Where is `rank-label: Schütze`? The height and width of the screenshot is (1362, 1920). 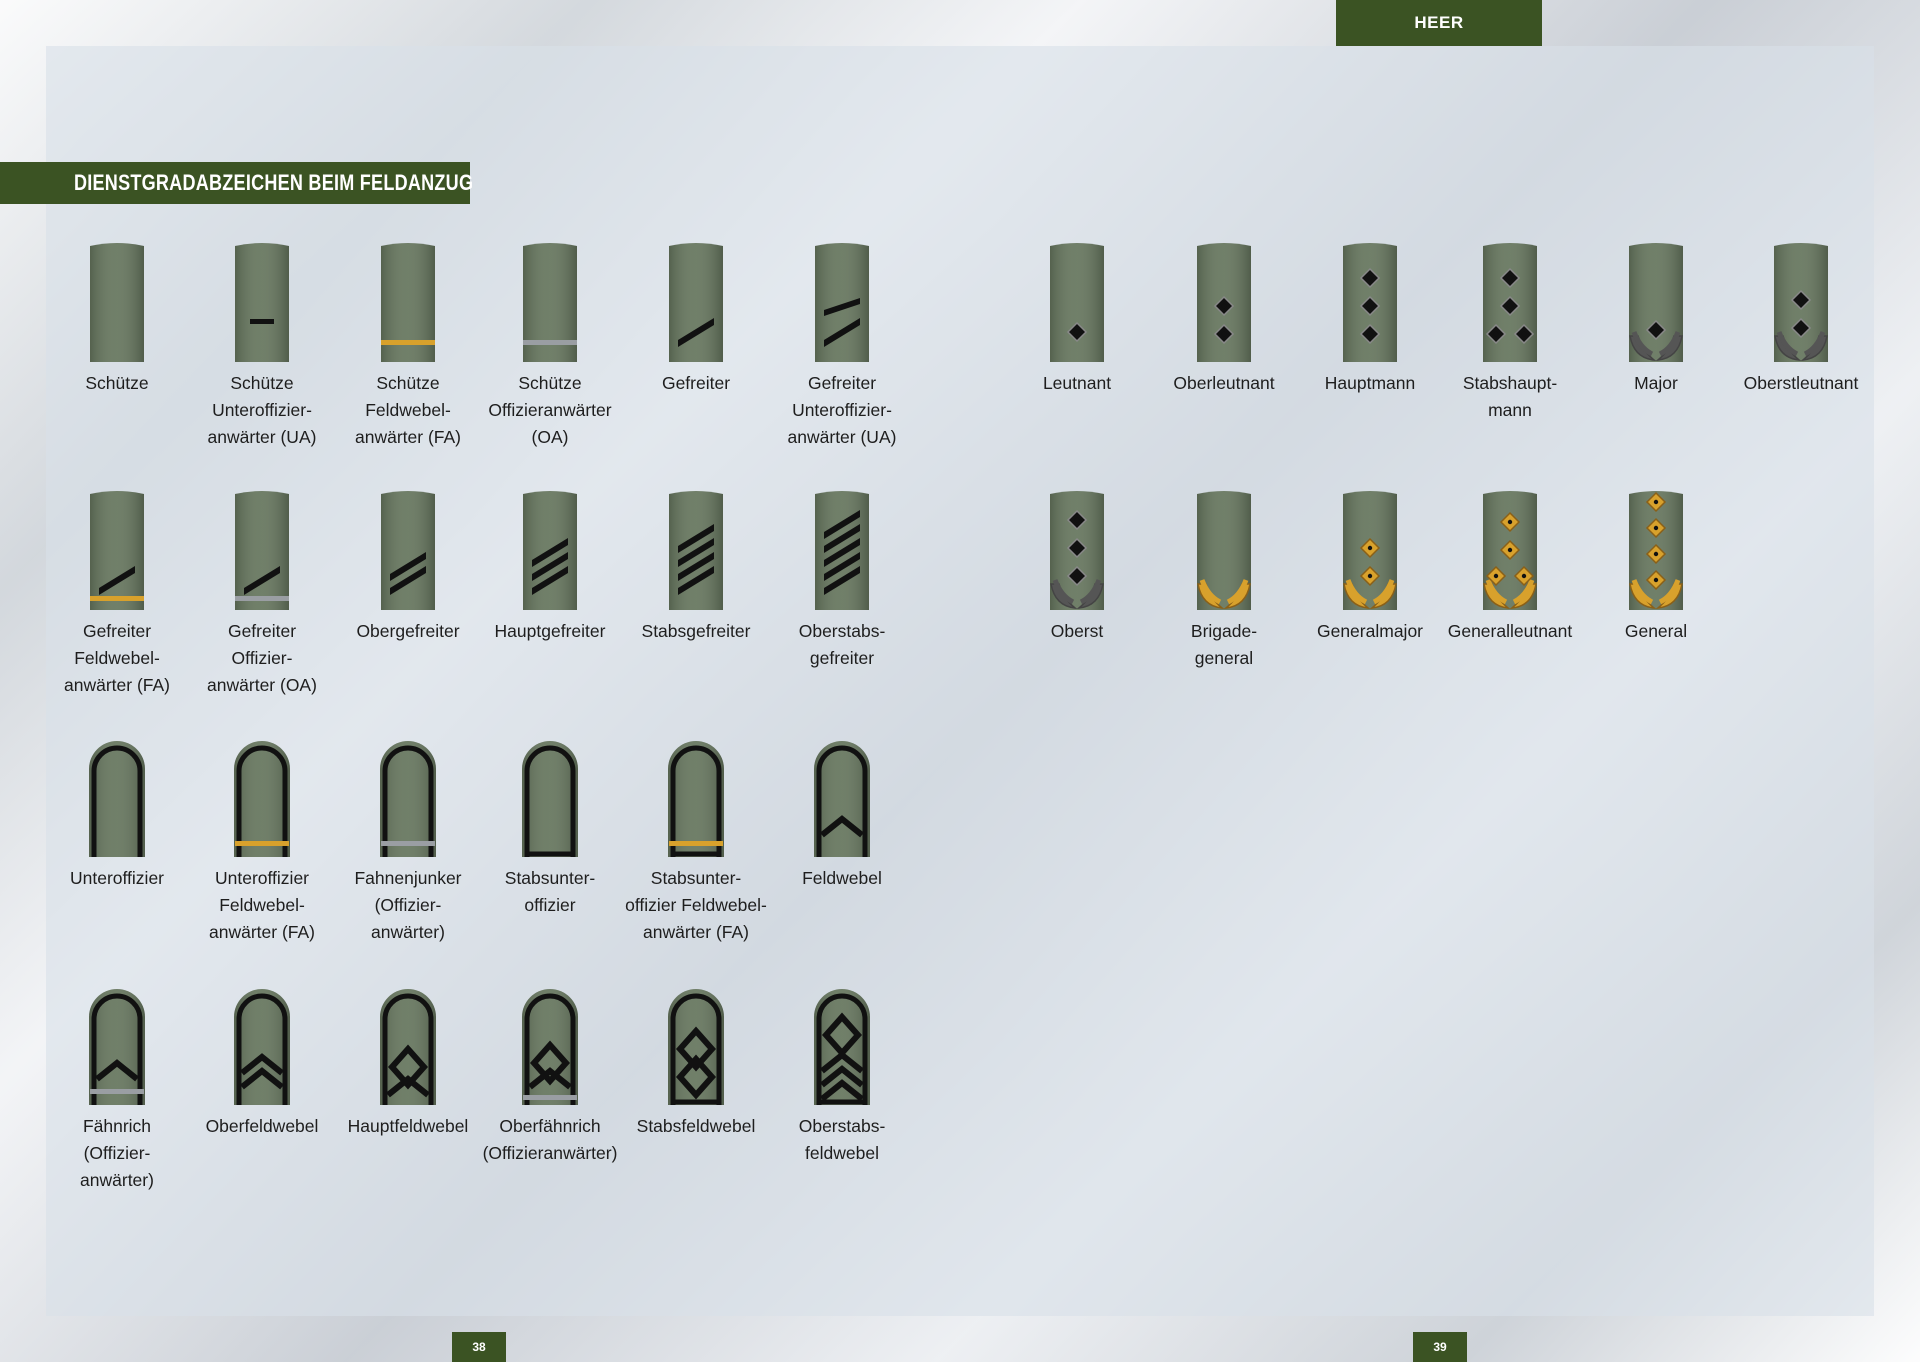
rank-label: Schütze is located at coordinates (117, 383).